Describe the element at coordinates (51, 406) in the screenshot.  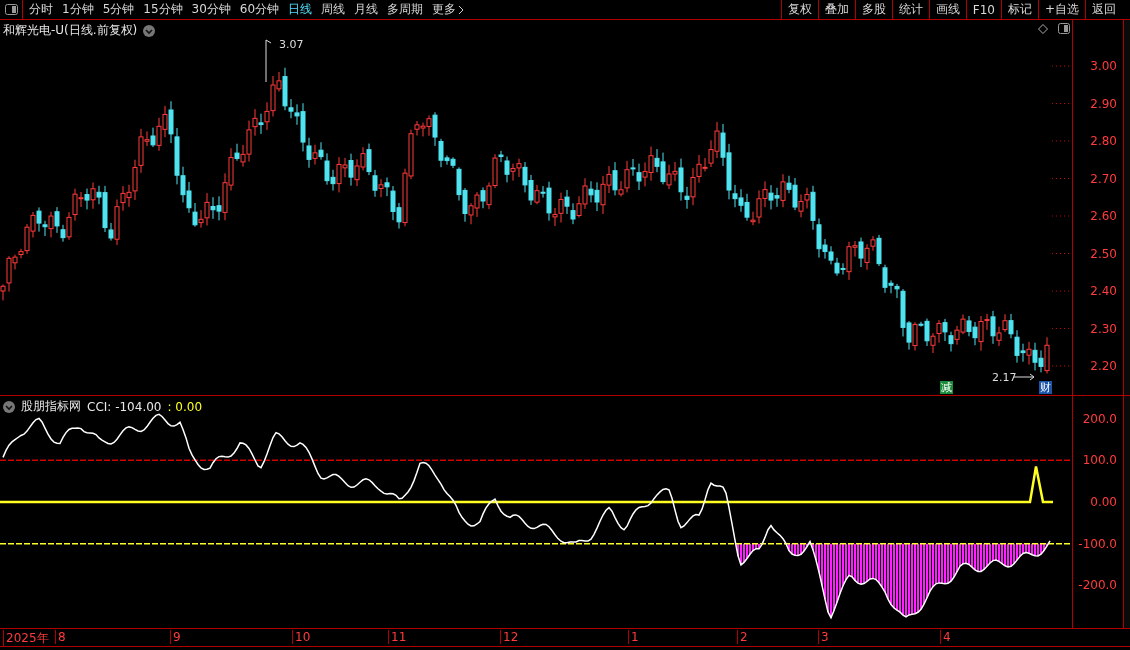
I see `indicator-name: 股朋指标网` at that location.